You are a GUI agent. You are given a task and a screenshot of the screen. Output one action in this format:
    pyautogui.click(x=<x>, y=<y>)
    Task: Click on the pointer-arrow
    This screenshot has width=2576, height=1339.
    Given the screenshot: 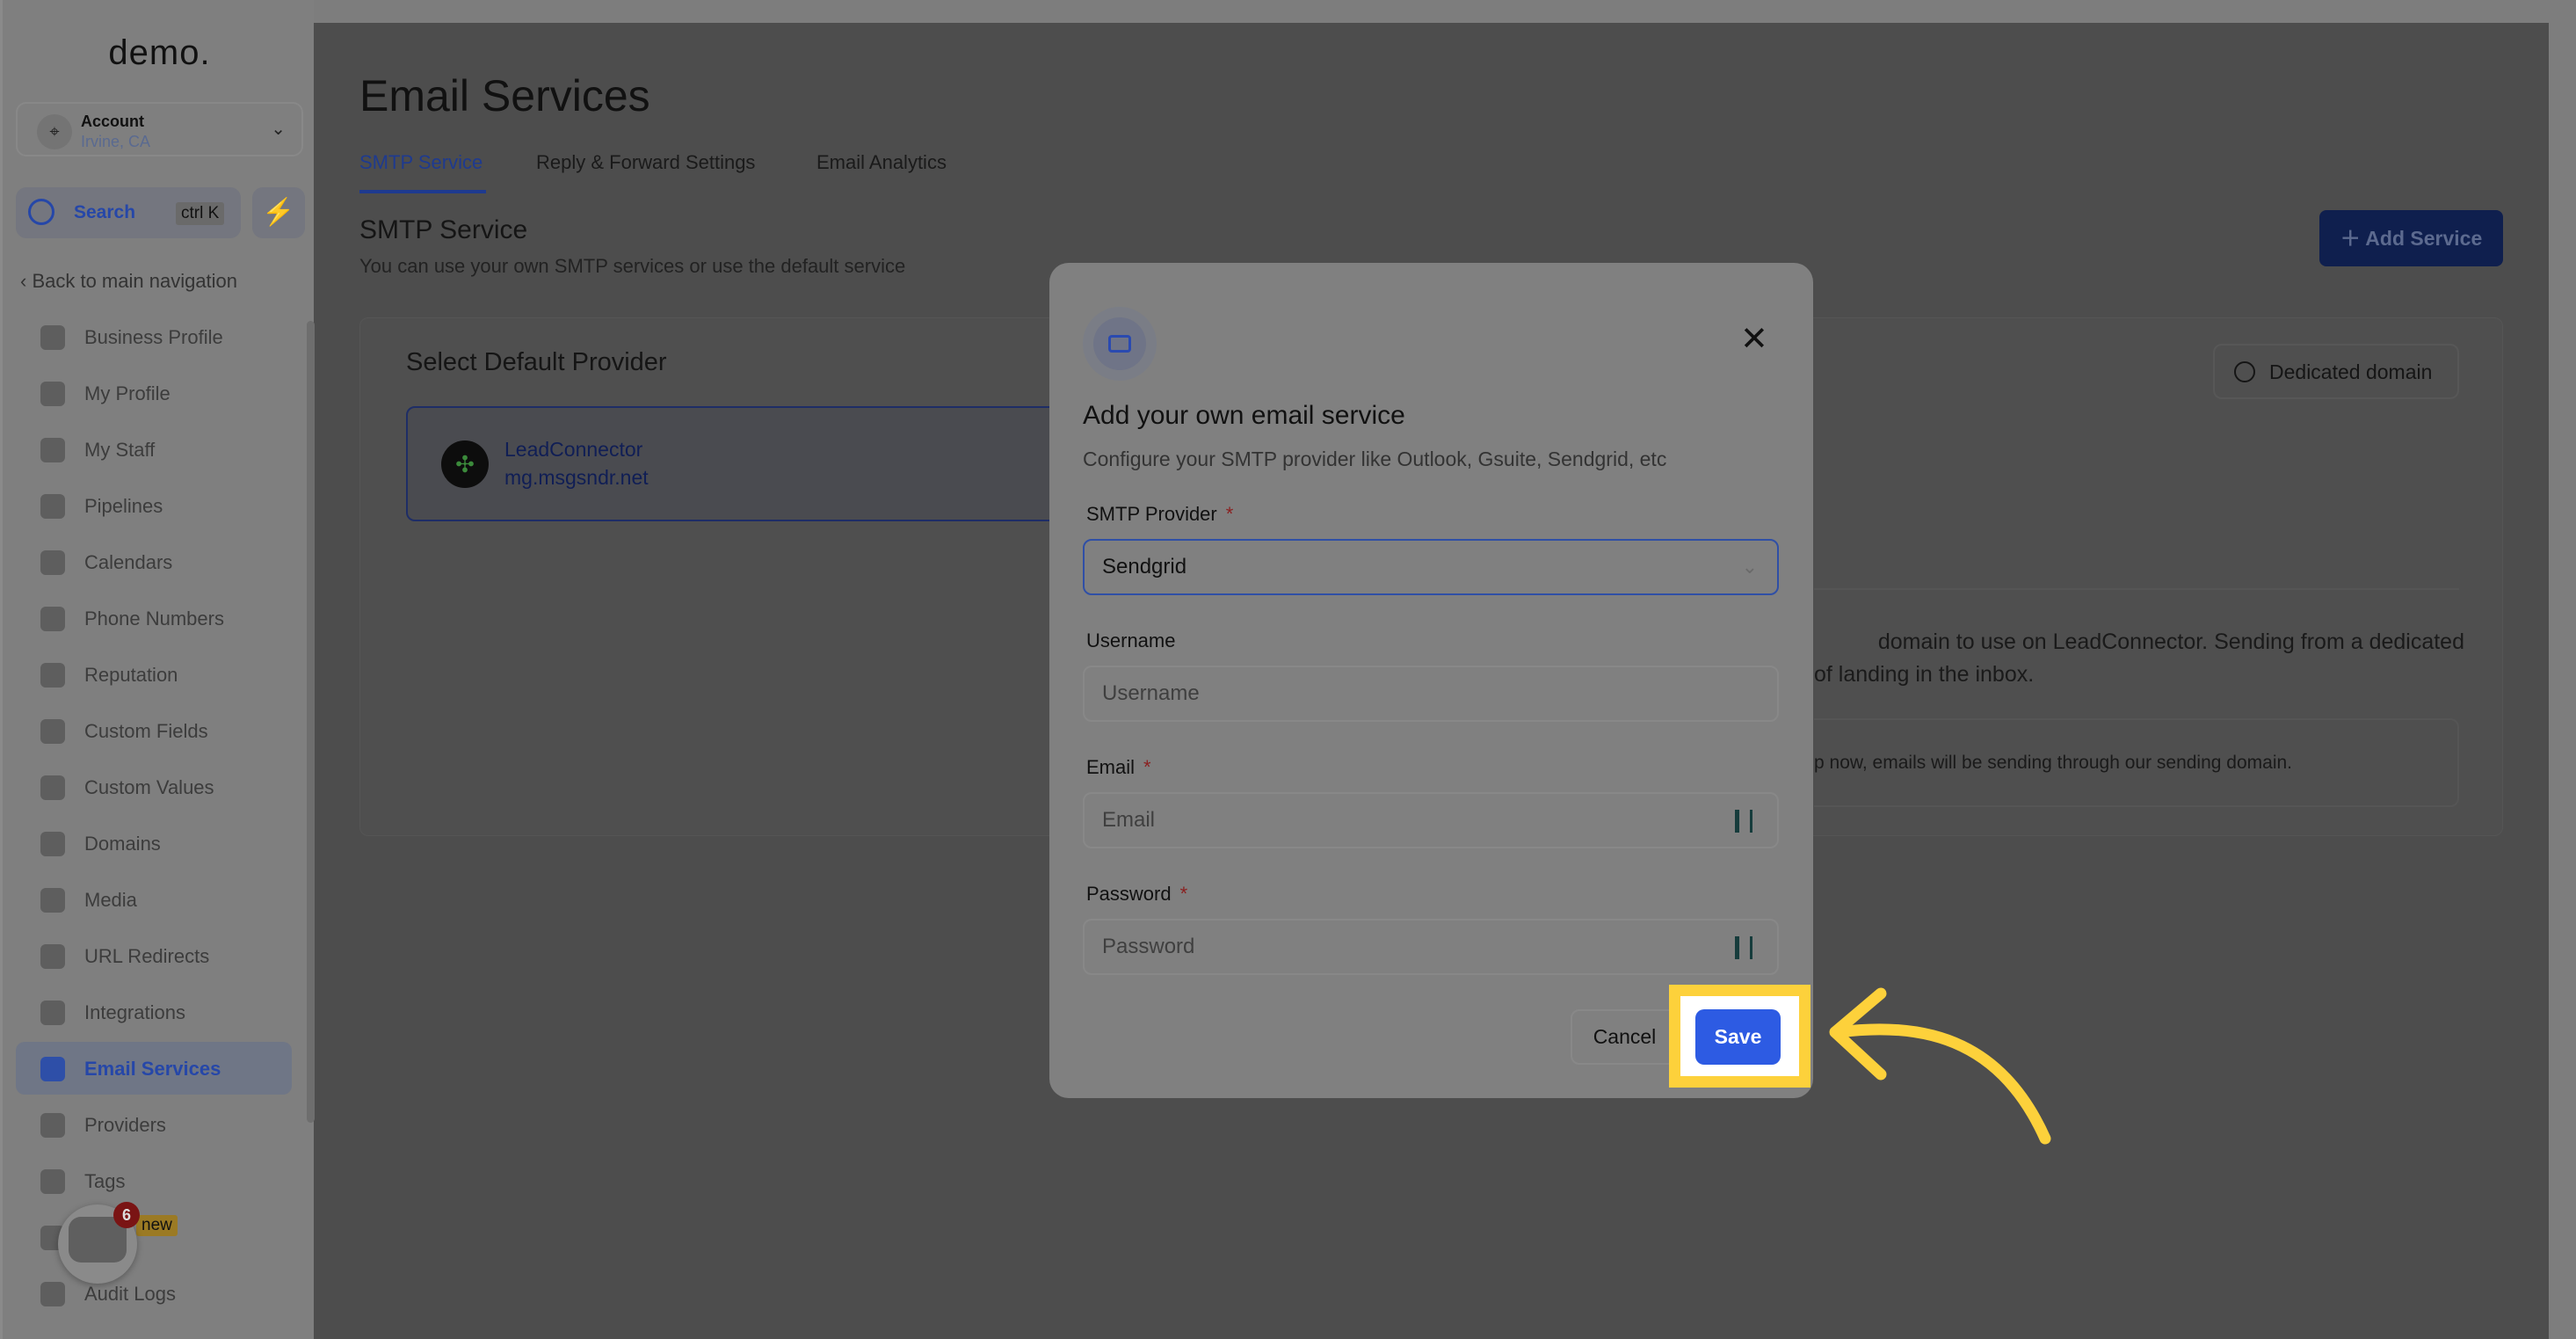 What is the action you would take?
    pyautogui.click(x=1940, y=1066)
    